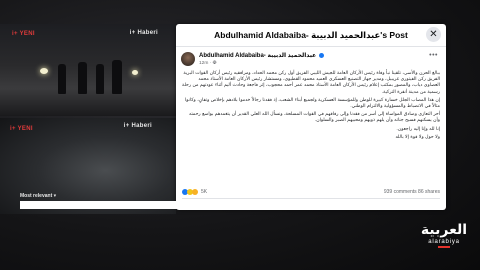  Describe the element at coordinates (261, 55) in the screenshot. I see `author-name: Abdulhamid Aldabaiba- عبدالحميد الدبيبة` at that location.